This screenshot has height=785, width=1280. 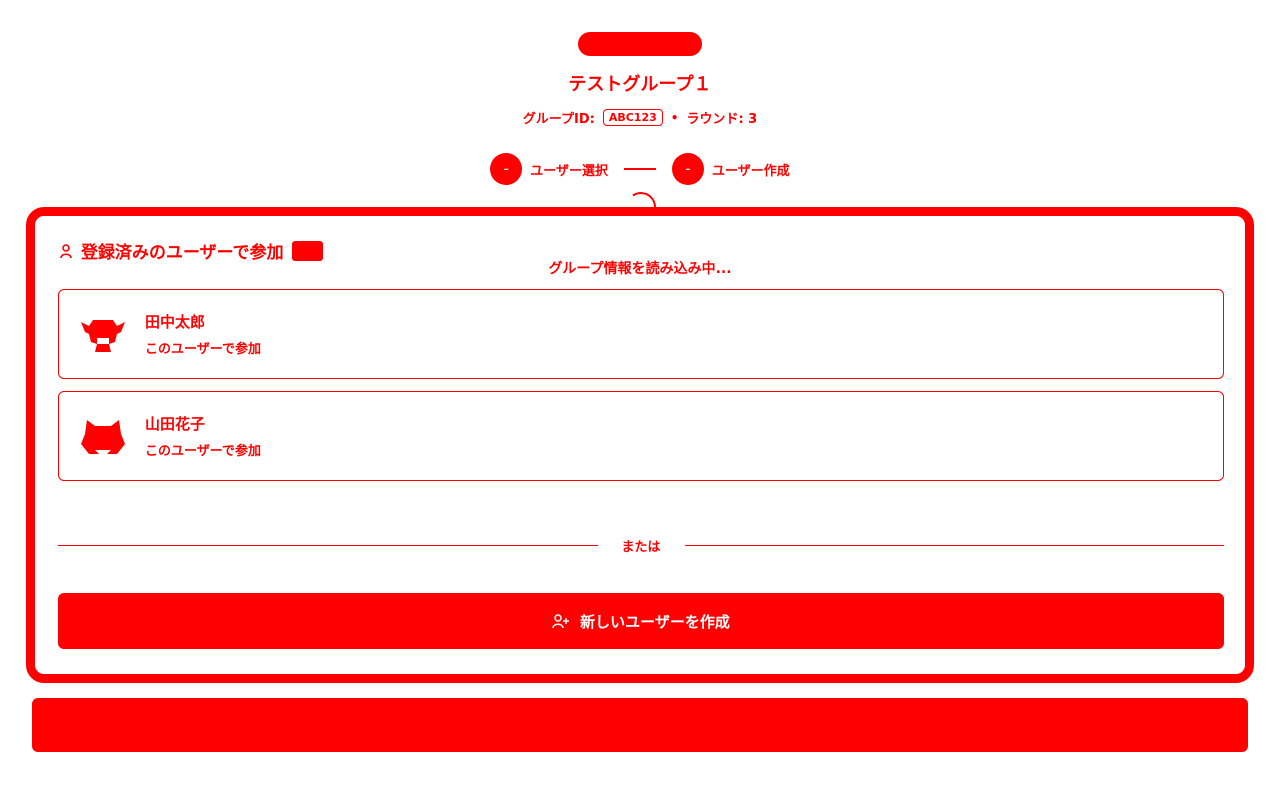 I want to click on step-label-2: ユーザー作成, so click(x=751, y=171).